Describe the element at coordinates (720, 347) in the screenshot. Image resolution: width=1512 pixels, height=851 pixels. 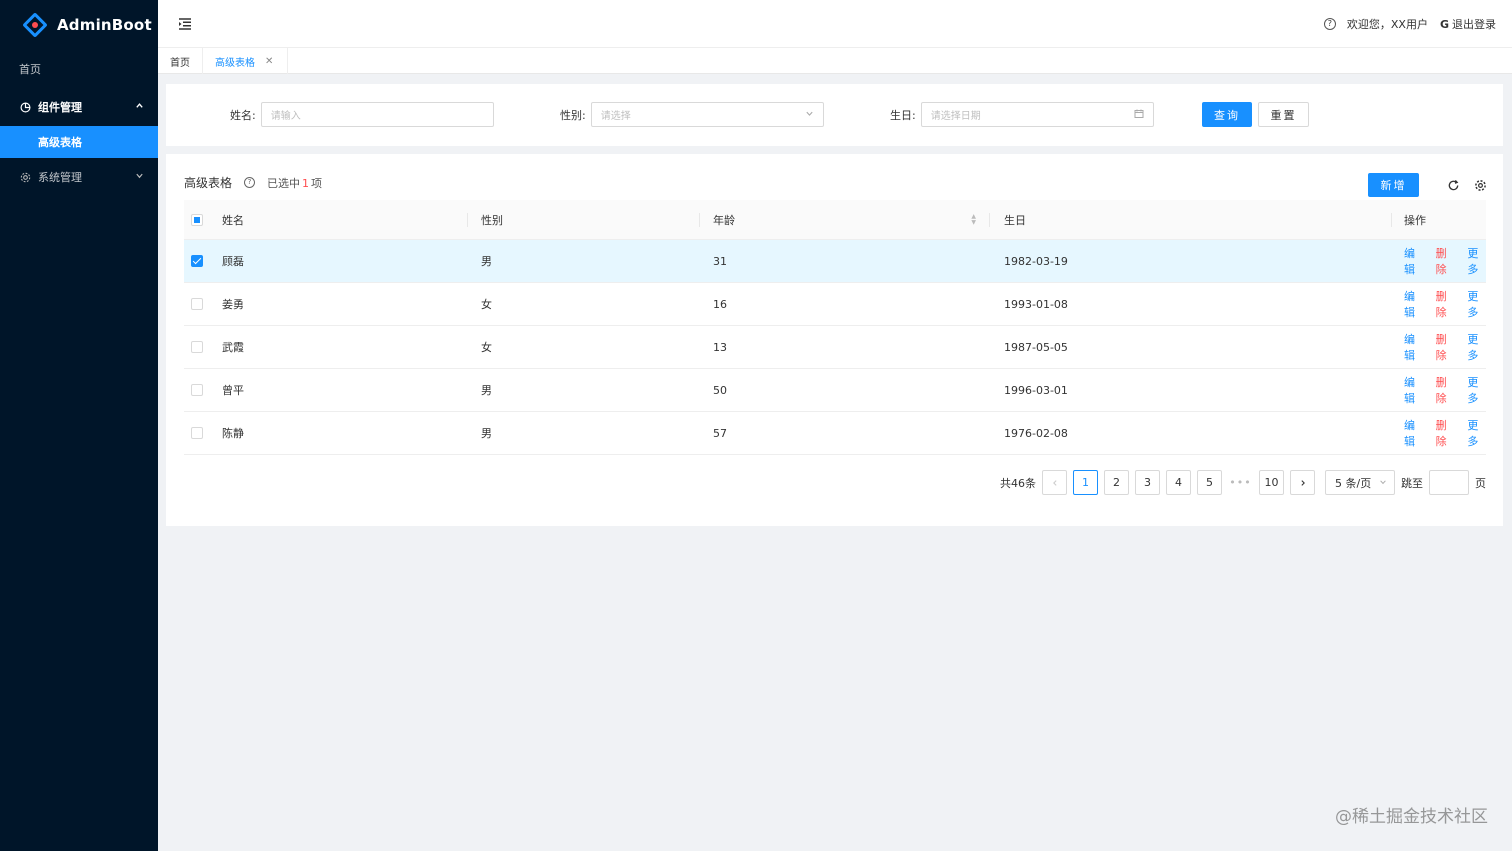
I see `cell-age: 13` at that location.